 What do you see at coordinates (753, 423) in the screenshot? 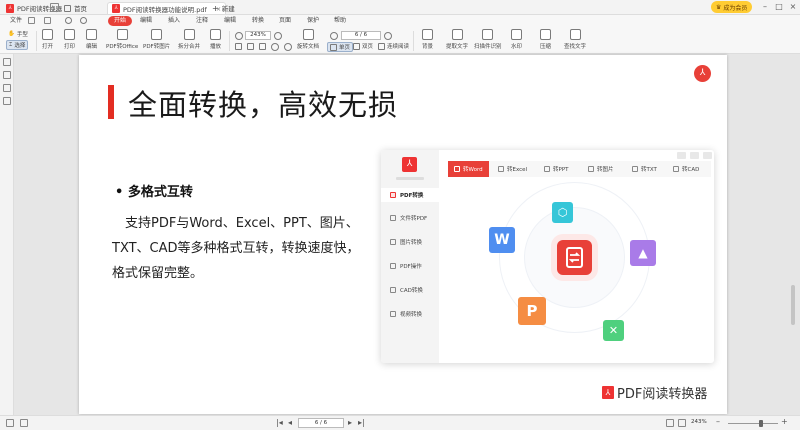
I see `zoom-slider` at bounding box center [753, 423].